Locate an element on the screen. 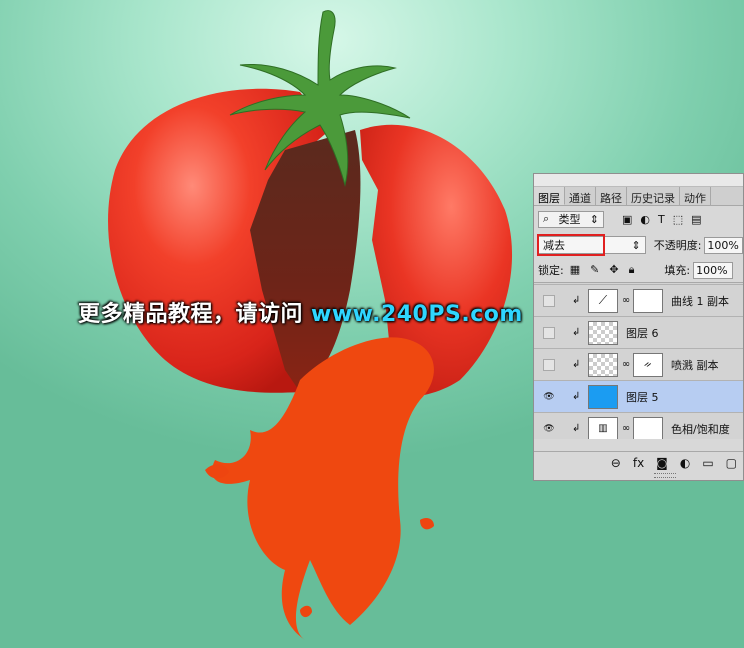 This screenshot has width=744, height=648. adjustment-icon: ◐ is located at coordinates (645, 219).